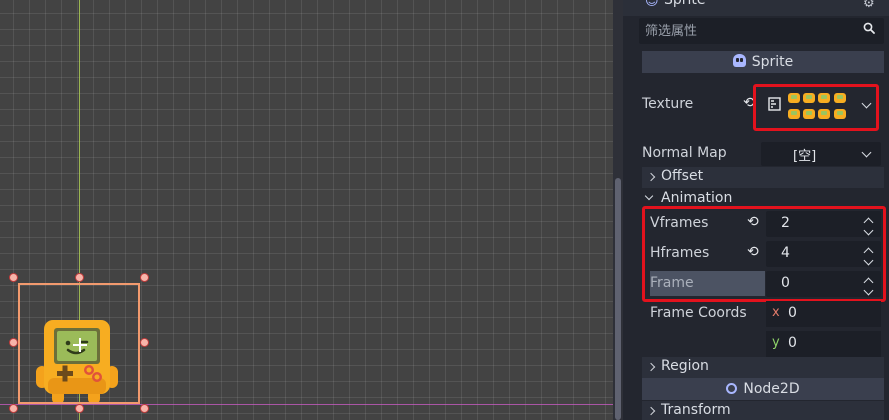 The image size is (889, 420). What do you see at coordinates (13, 408) in the screenshot?
I see `handle-bottom-left` at bounding box center [13, 408].